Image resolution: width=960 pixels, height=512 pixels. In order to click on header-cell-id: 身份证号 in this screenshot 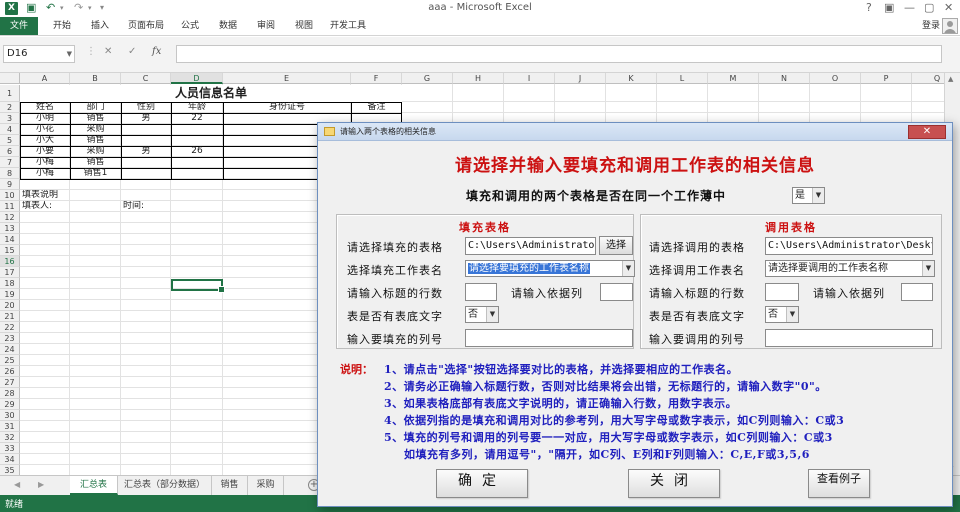, I will do `click(287, 107)`.